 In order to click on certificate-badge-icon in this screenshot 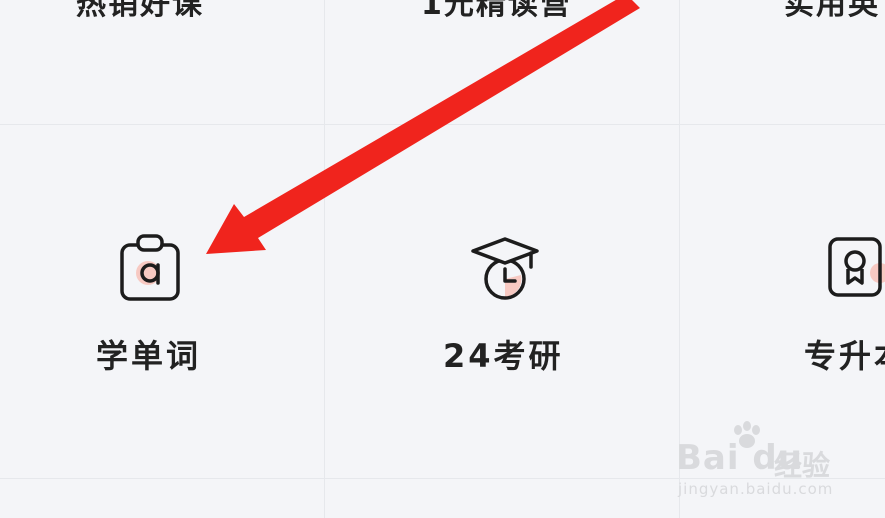, I will do `click(856, 267)`.